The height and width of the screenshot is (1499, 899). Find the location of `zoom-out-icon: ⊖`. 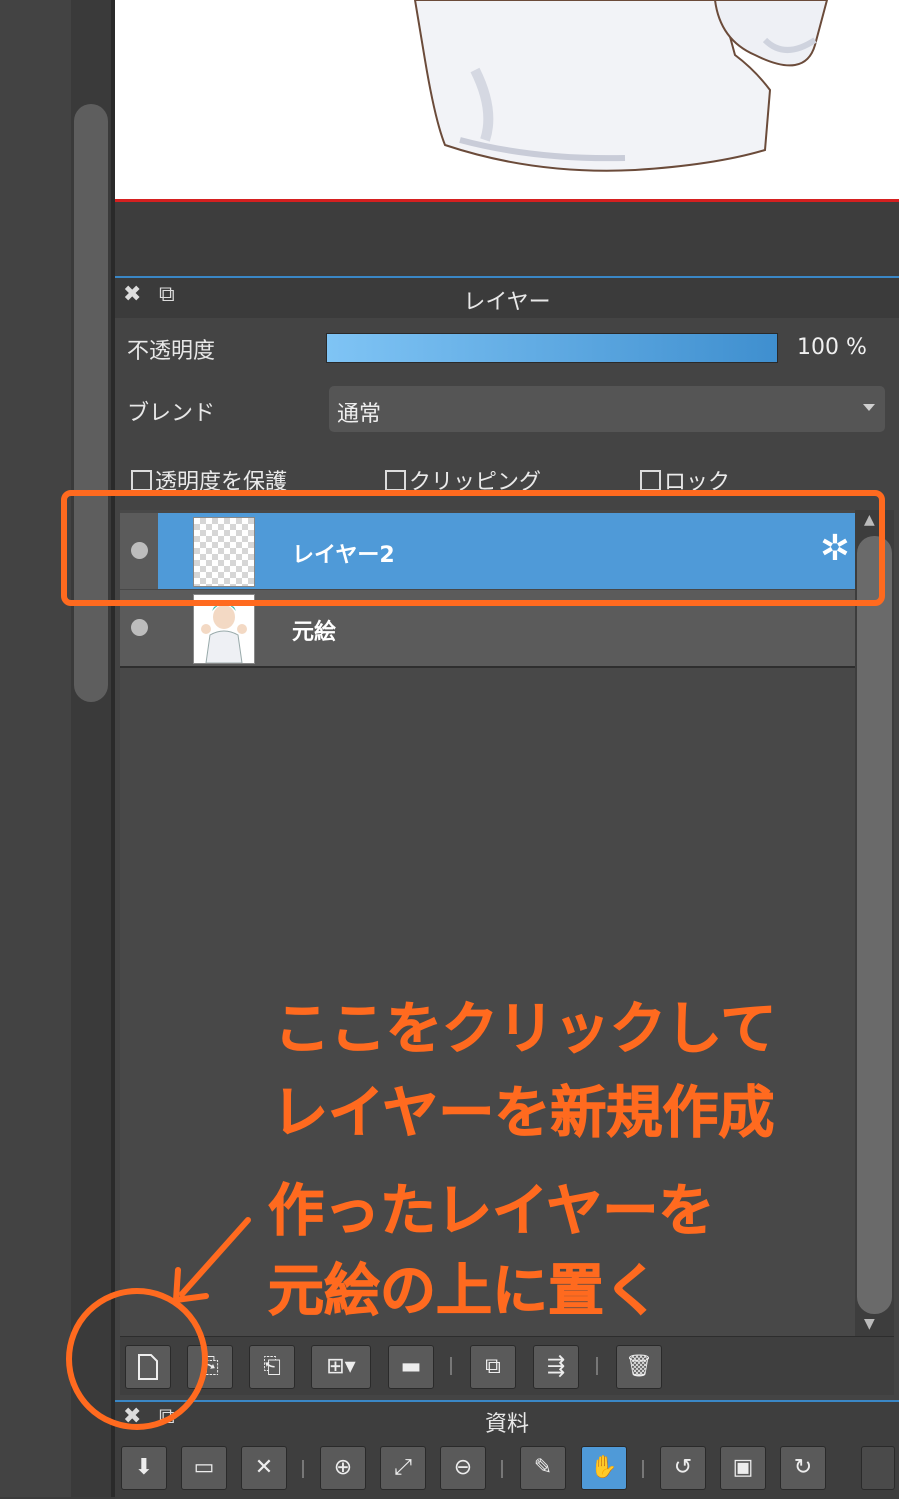

zoom-out-icon: ⊖ is located at coordinates (463, 1467).